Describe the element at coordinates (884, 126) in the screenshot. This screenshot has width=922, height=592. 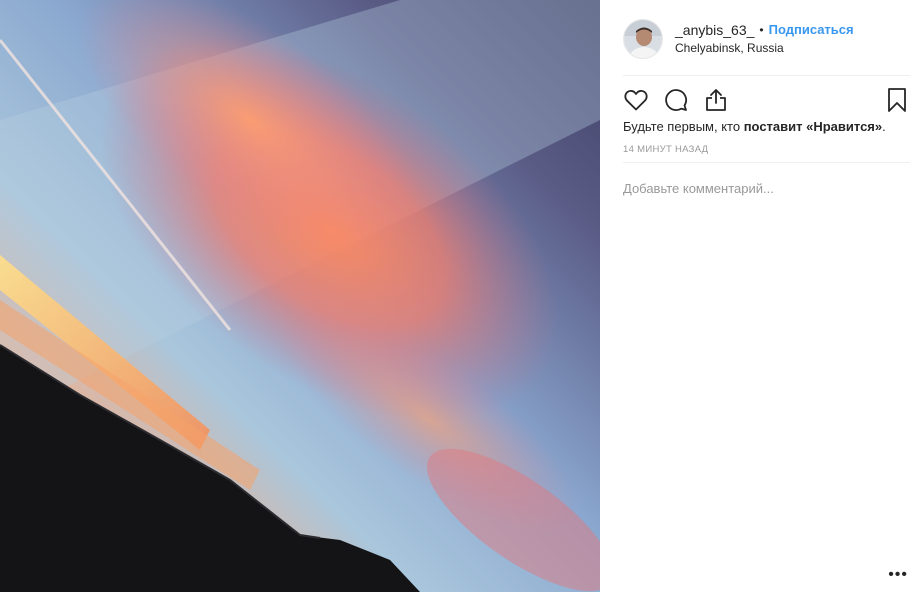
I see `likes-suffix: .` at that location.